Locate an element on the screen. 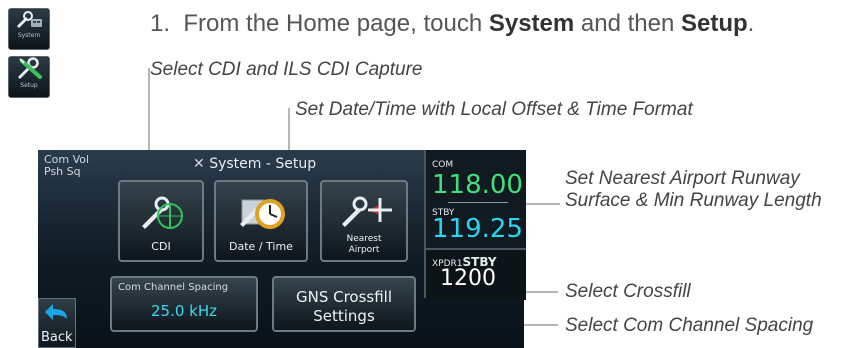  step-system: System is located at coordinates (531, 23).